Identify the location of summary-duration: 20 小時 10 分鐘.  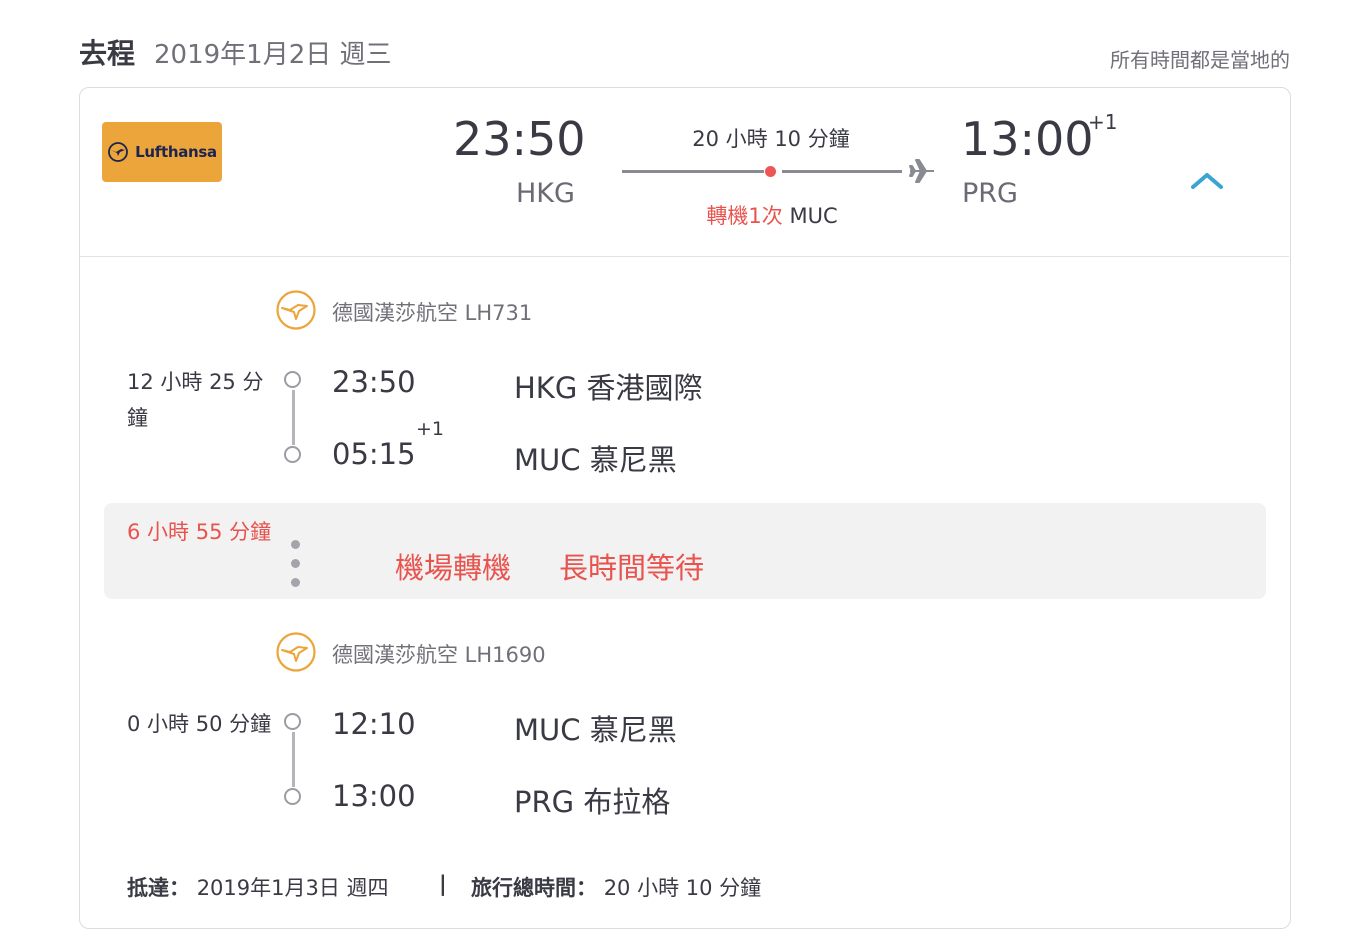
(771, 139).